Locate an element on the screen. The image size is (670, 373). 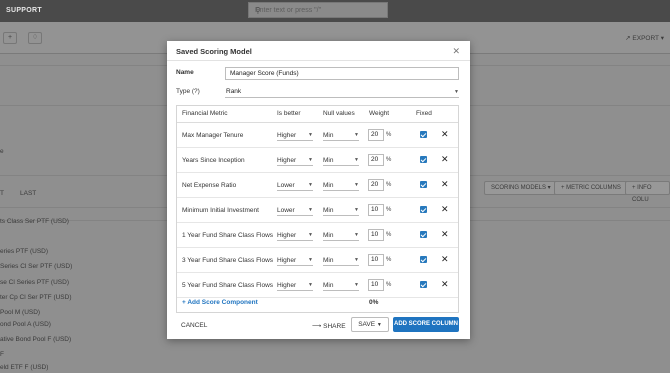
list-item: ative Bond Pool F (USD) is located at coordinates (35, 339).